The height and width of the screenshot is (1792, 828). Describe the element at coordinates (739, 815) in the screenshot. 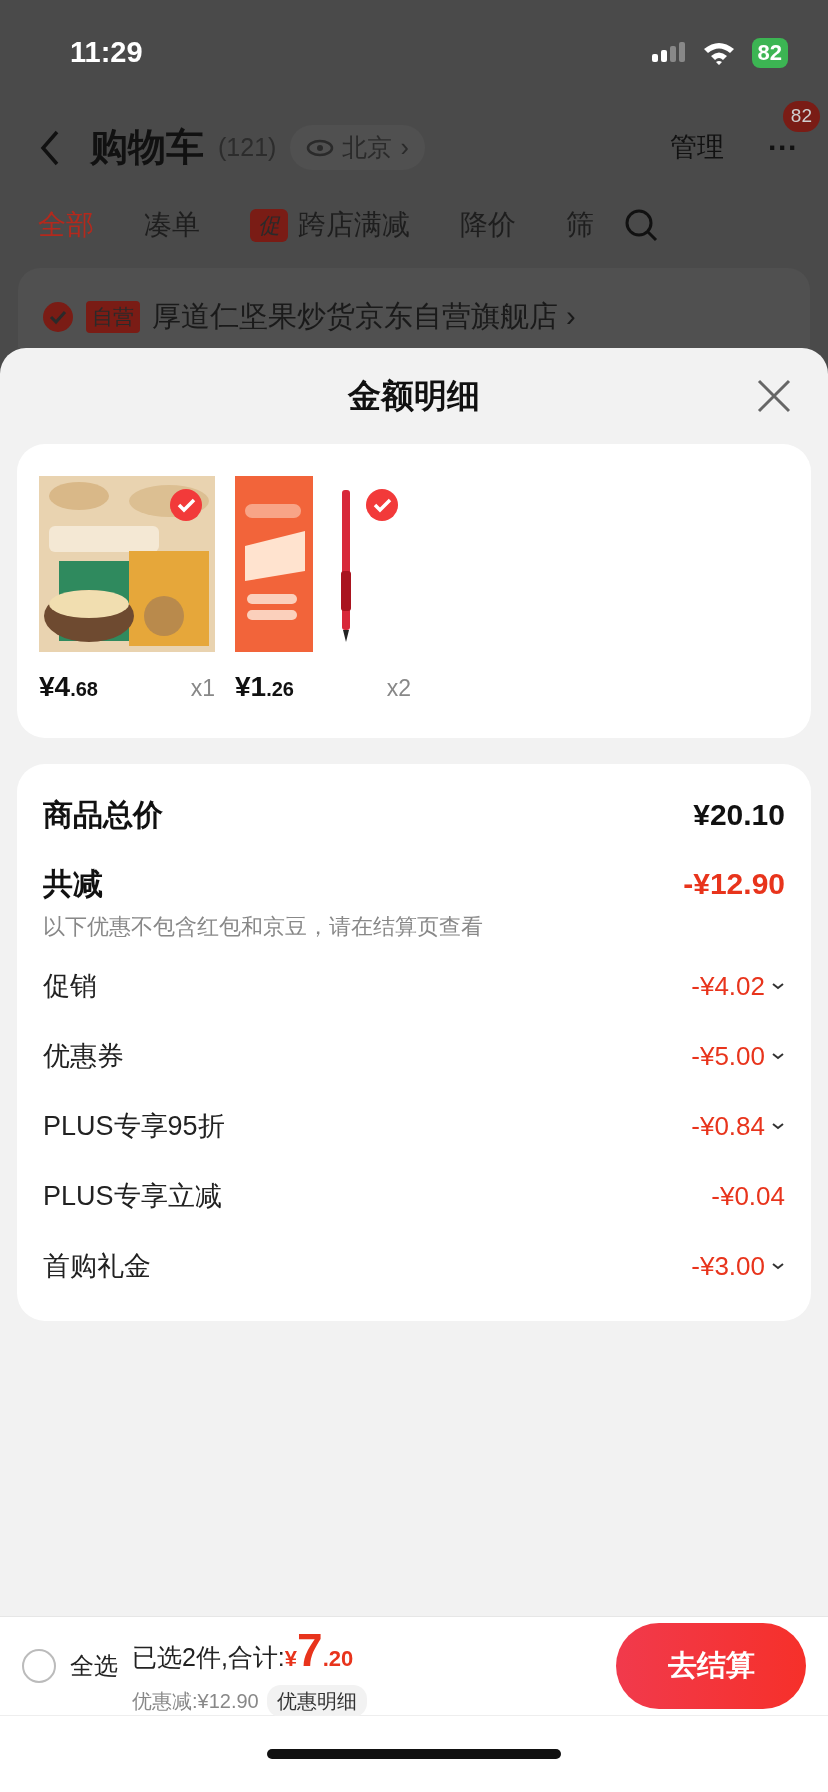

I see `total-amount: ¥20.10` at that location.